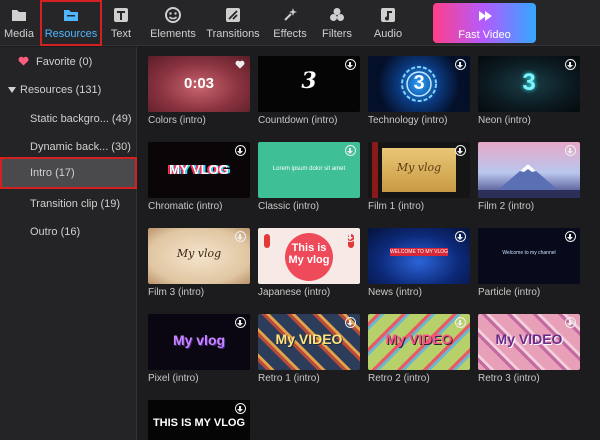 The image size is (600, 440). What do you see at coordinates (485, 16) in the screenshot?
I see `fast-forward-icon` at bounding box center [485, 16].